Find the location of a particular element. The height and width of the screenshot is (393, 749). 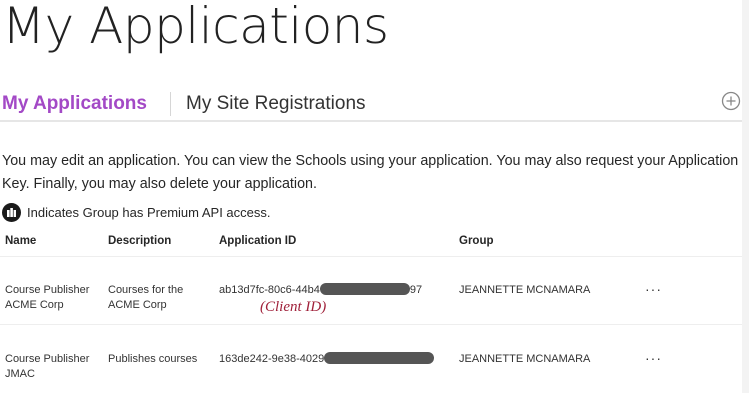

app-id: ab13d7fc-80c6-44b4 97 is located at coordinates (331, 290).